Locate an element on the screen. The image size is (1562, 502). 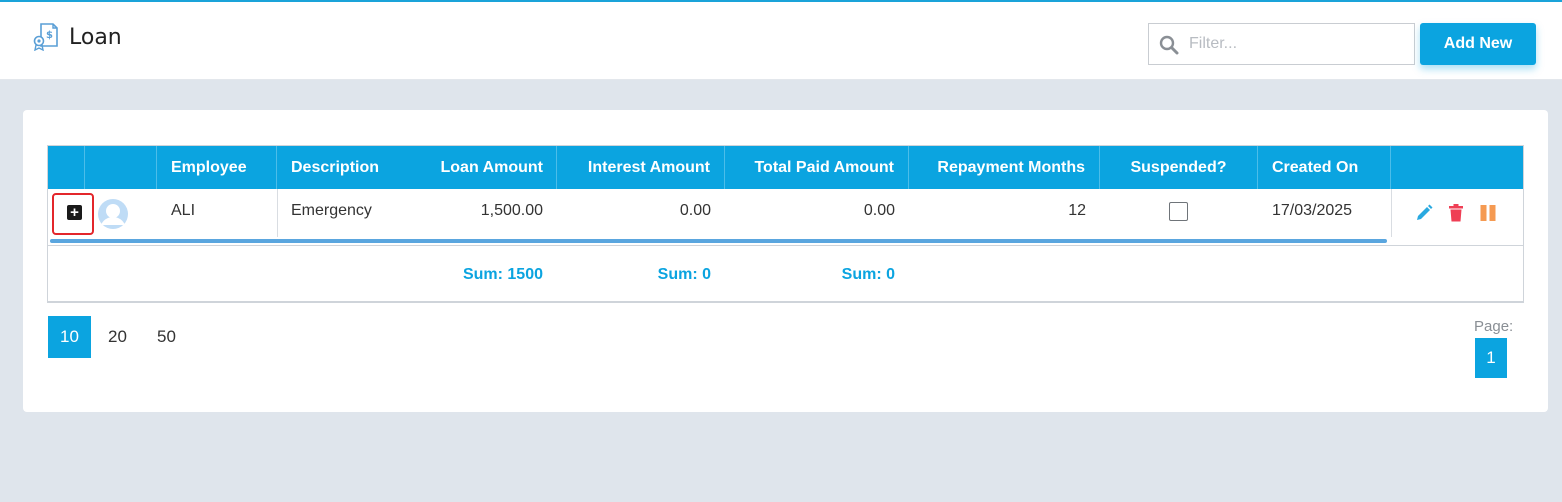
filter-input is located at coordinates (1299, 44).